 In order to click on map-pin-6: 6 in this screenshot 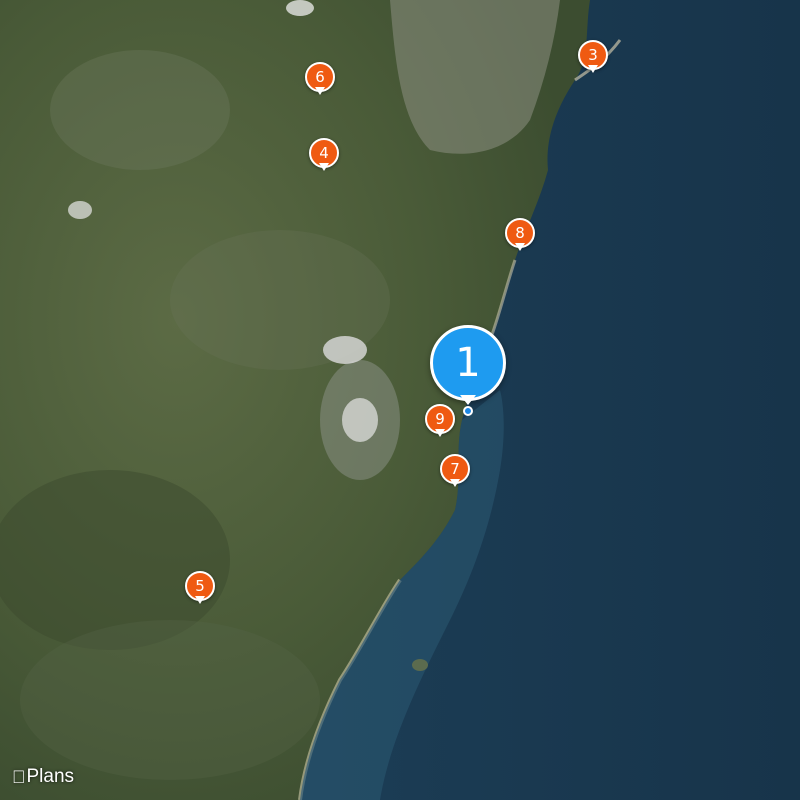, I will do `click(320, 78)`.